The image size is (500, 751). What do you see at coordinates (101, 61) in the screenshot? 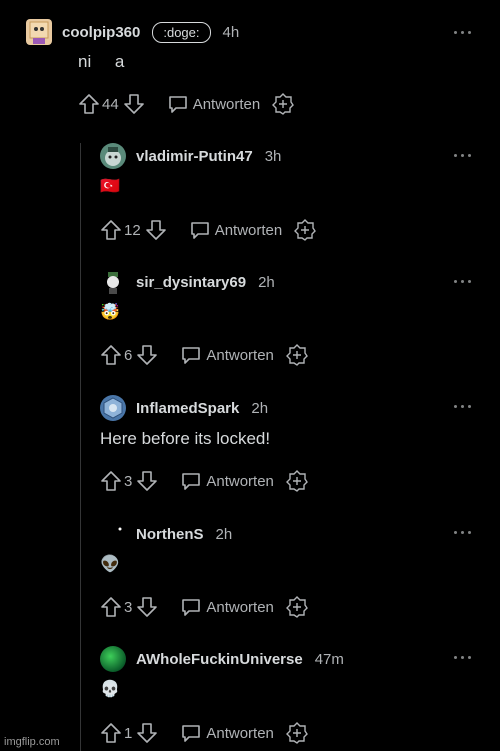
I see `comment-text: ni a` at bounding box center [101, 61].